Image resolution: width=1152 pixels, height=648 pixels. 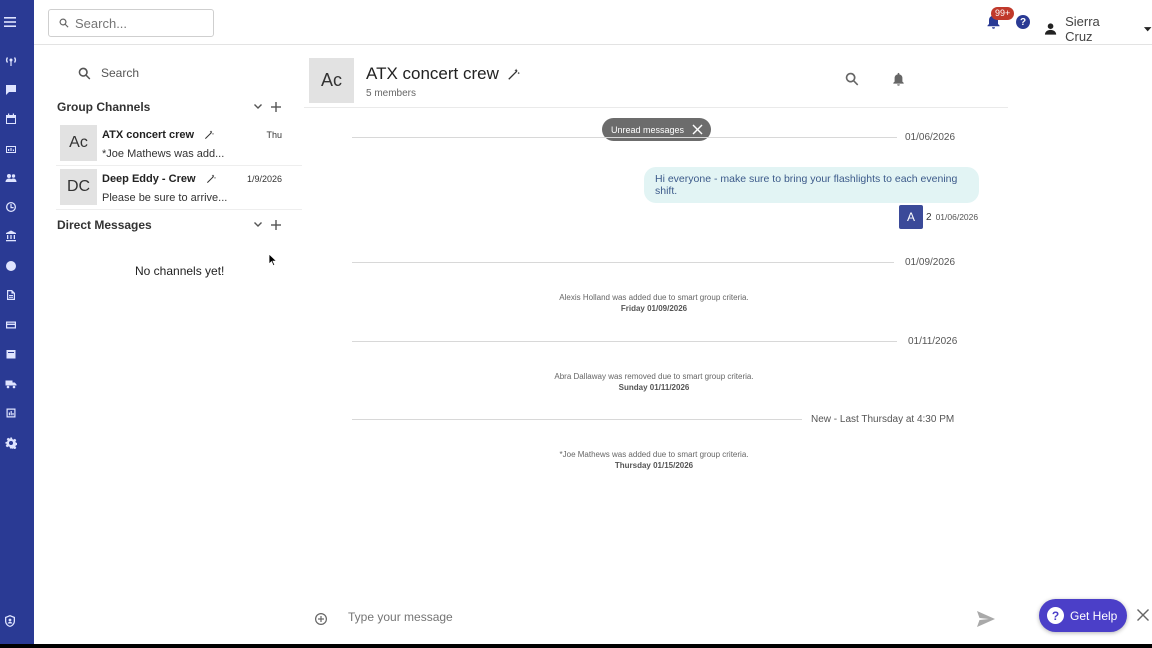 I want to click on user-menu: Sierra Cruz, so click(x=1098, y=29).